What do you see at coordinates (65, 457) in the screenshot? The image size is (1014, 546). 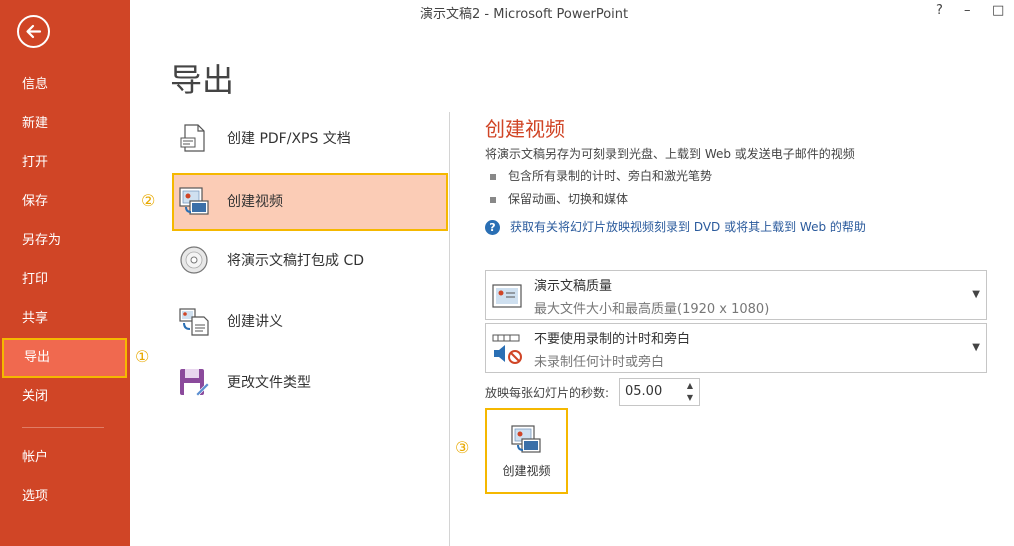 I see `nav-account: 帐户` at bounding box center [65, 457].